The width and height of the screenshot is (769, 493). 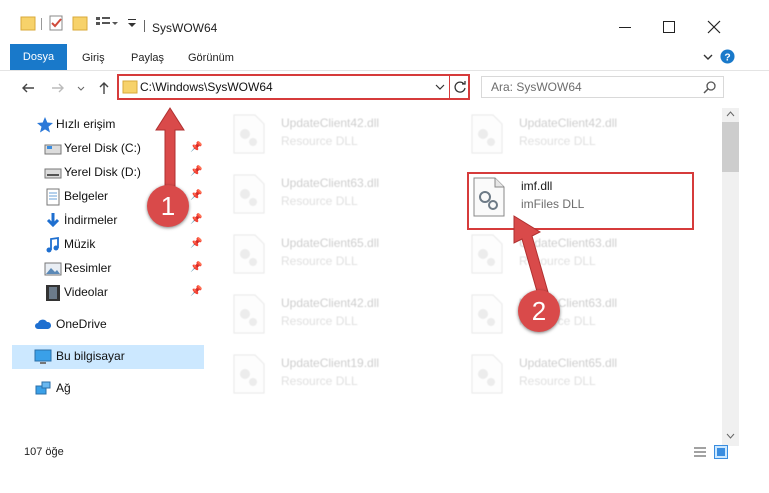 I want to click on help-icon: ?, so click(x=727, y=56).